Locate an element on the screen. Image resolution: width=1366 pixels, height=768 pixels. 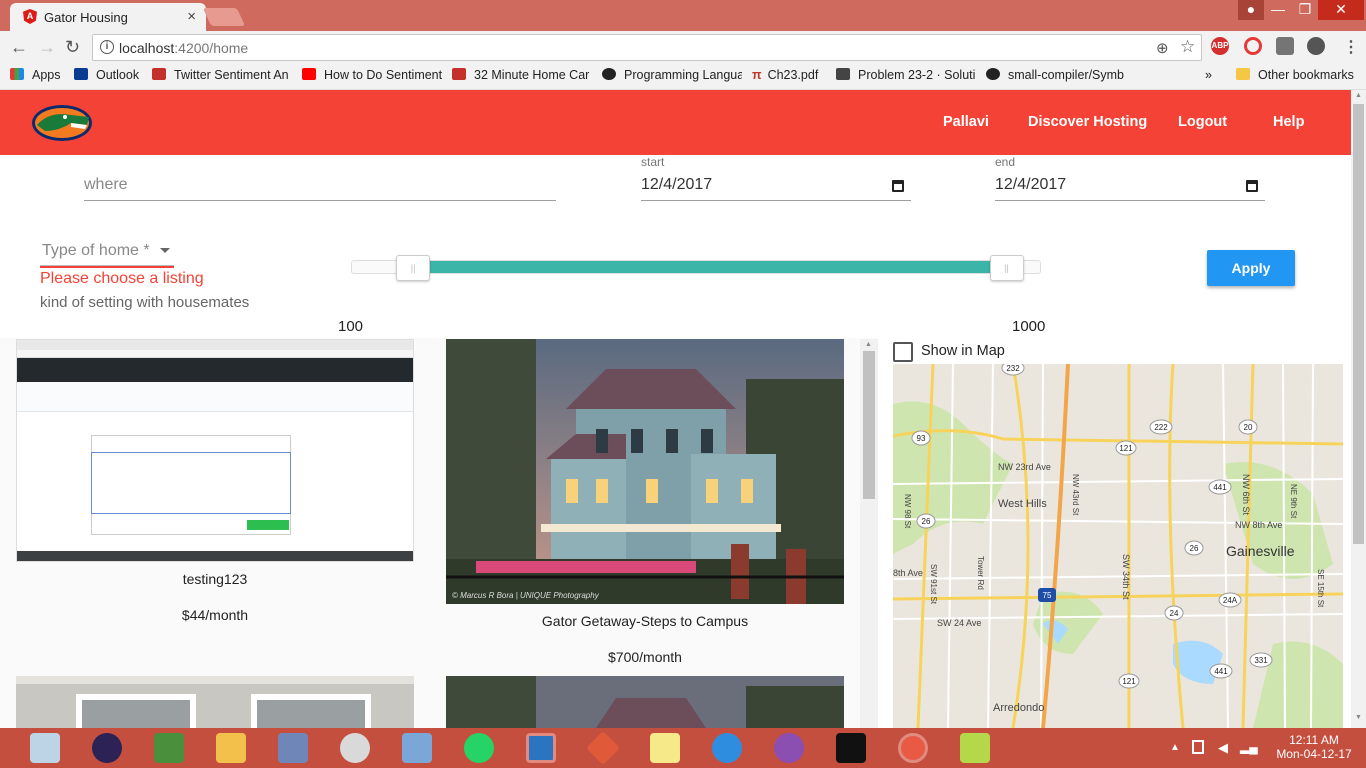
bookmark-outlook: Outlook is located at coordinates (109, 75).